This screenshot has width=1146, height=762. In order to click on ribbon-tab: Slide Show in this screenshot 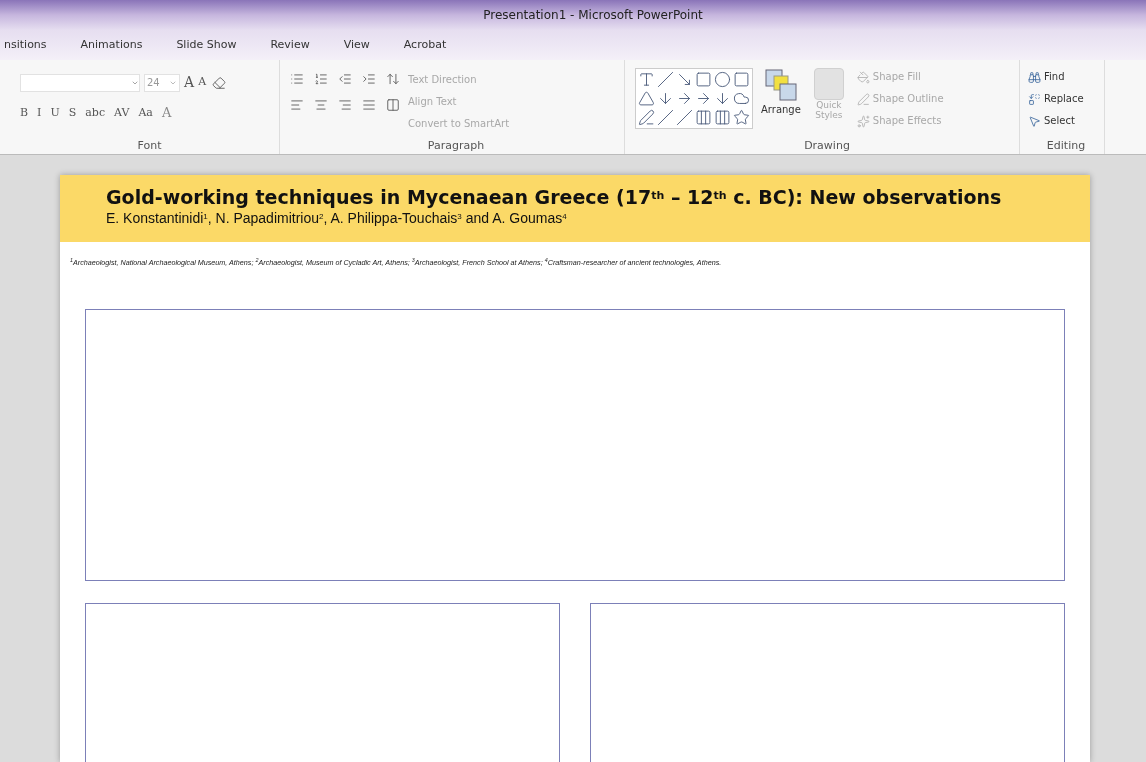, I will do `click(206, 45)`.